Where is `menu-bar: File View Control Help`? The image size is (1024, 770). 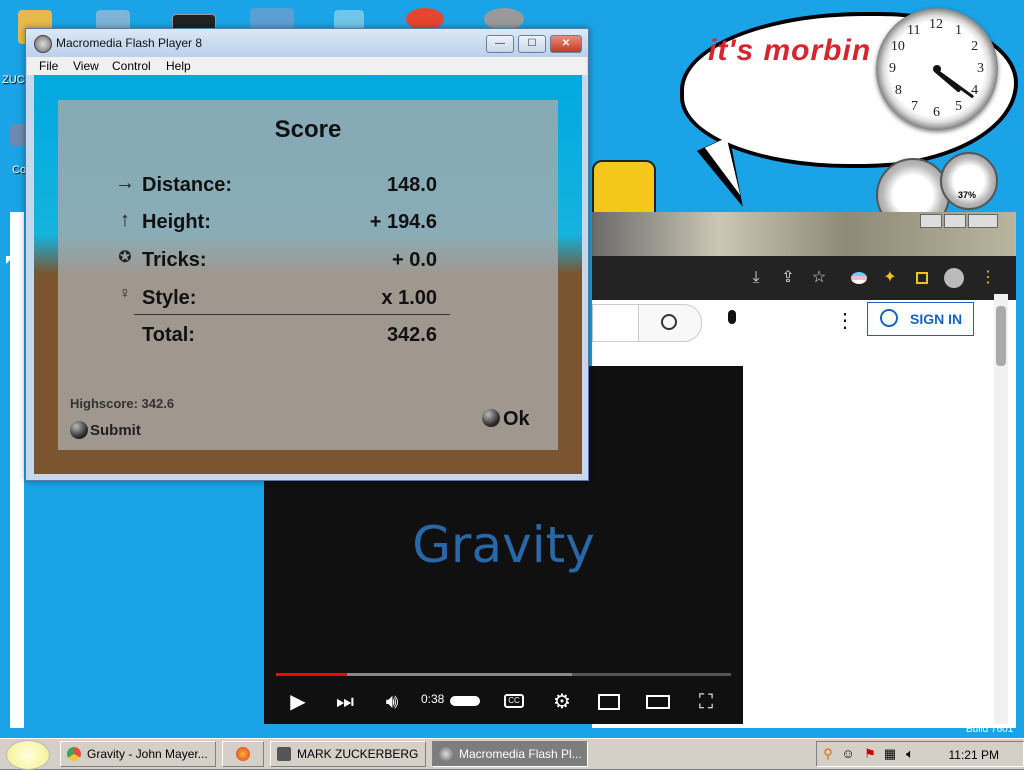 menu-bar: File View Control Help is located at coordinates (307, 66).